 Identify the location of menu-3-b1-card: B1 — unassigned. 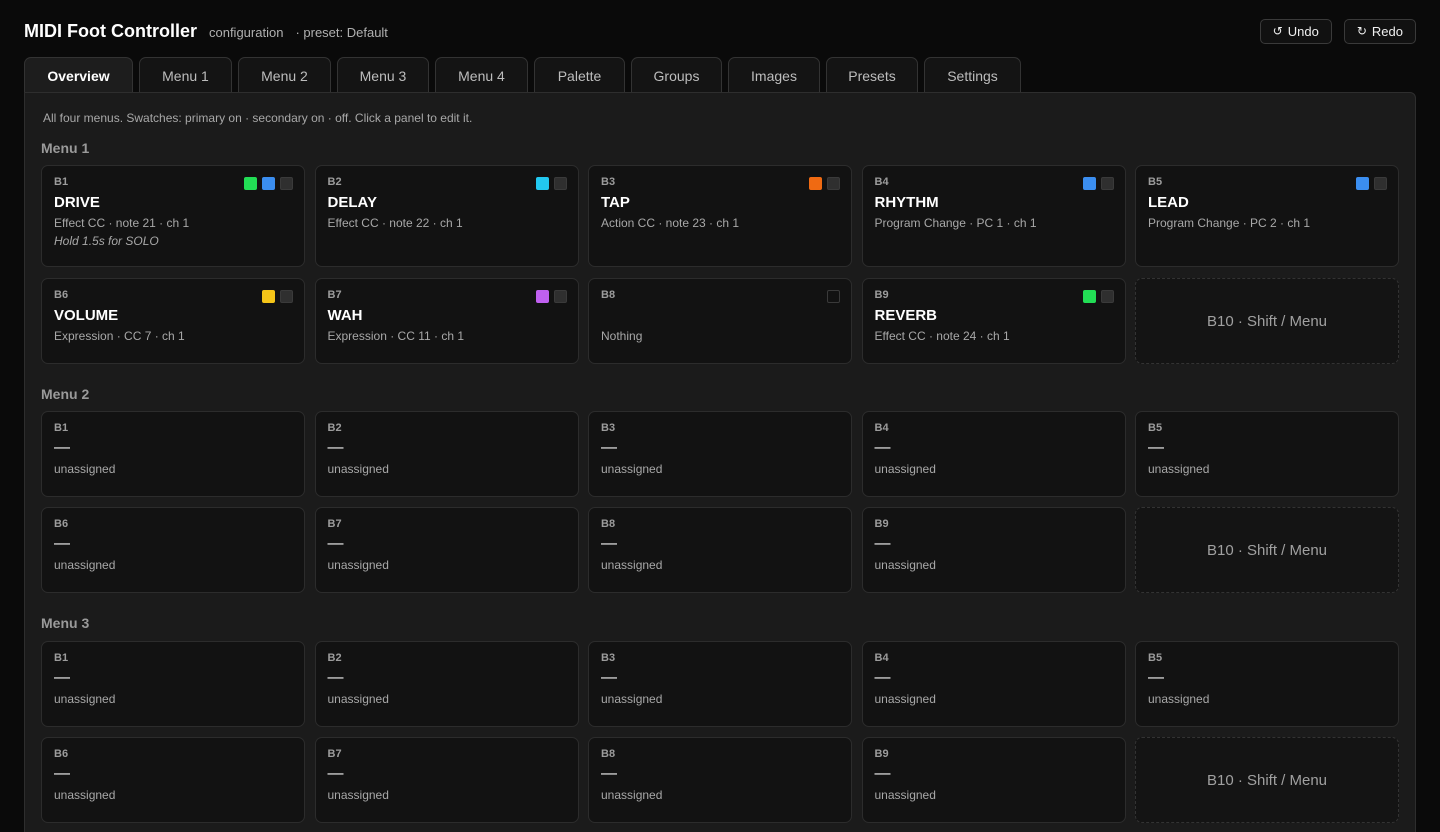
(173, 684).